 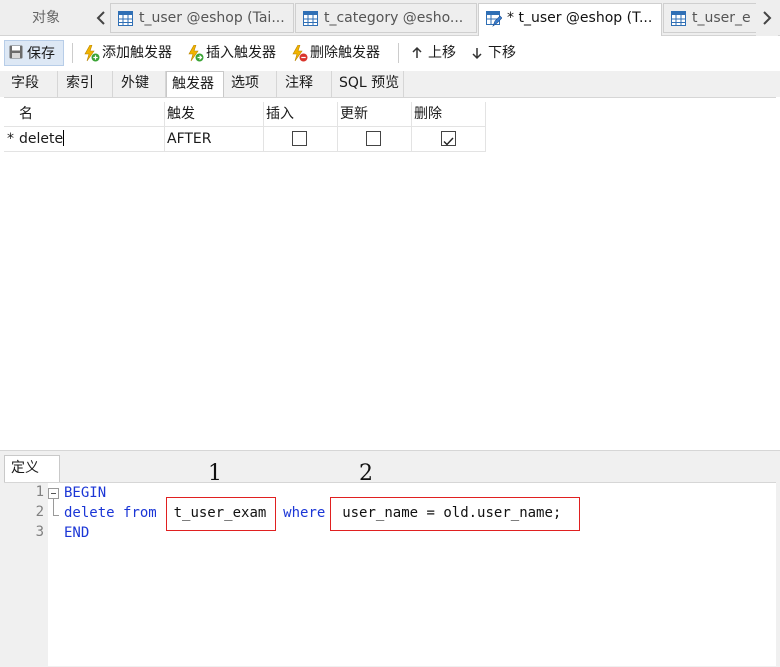 I want to click on column-header-delete: 删除, so click(x=449, y=114).